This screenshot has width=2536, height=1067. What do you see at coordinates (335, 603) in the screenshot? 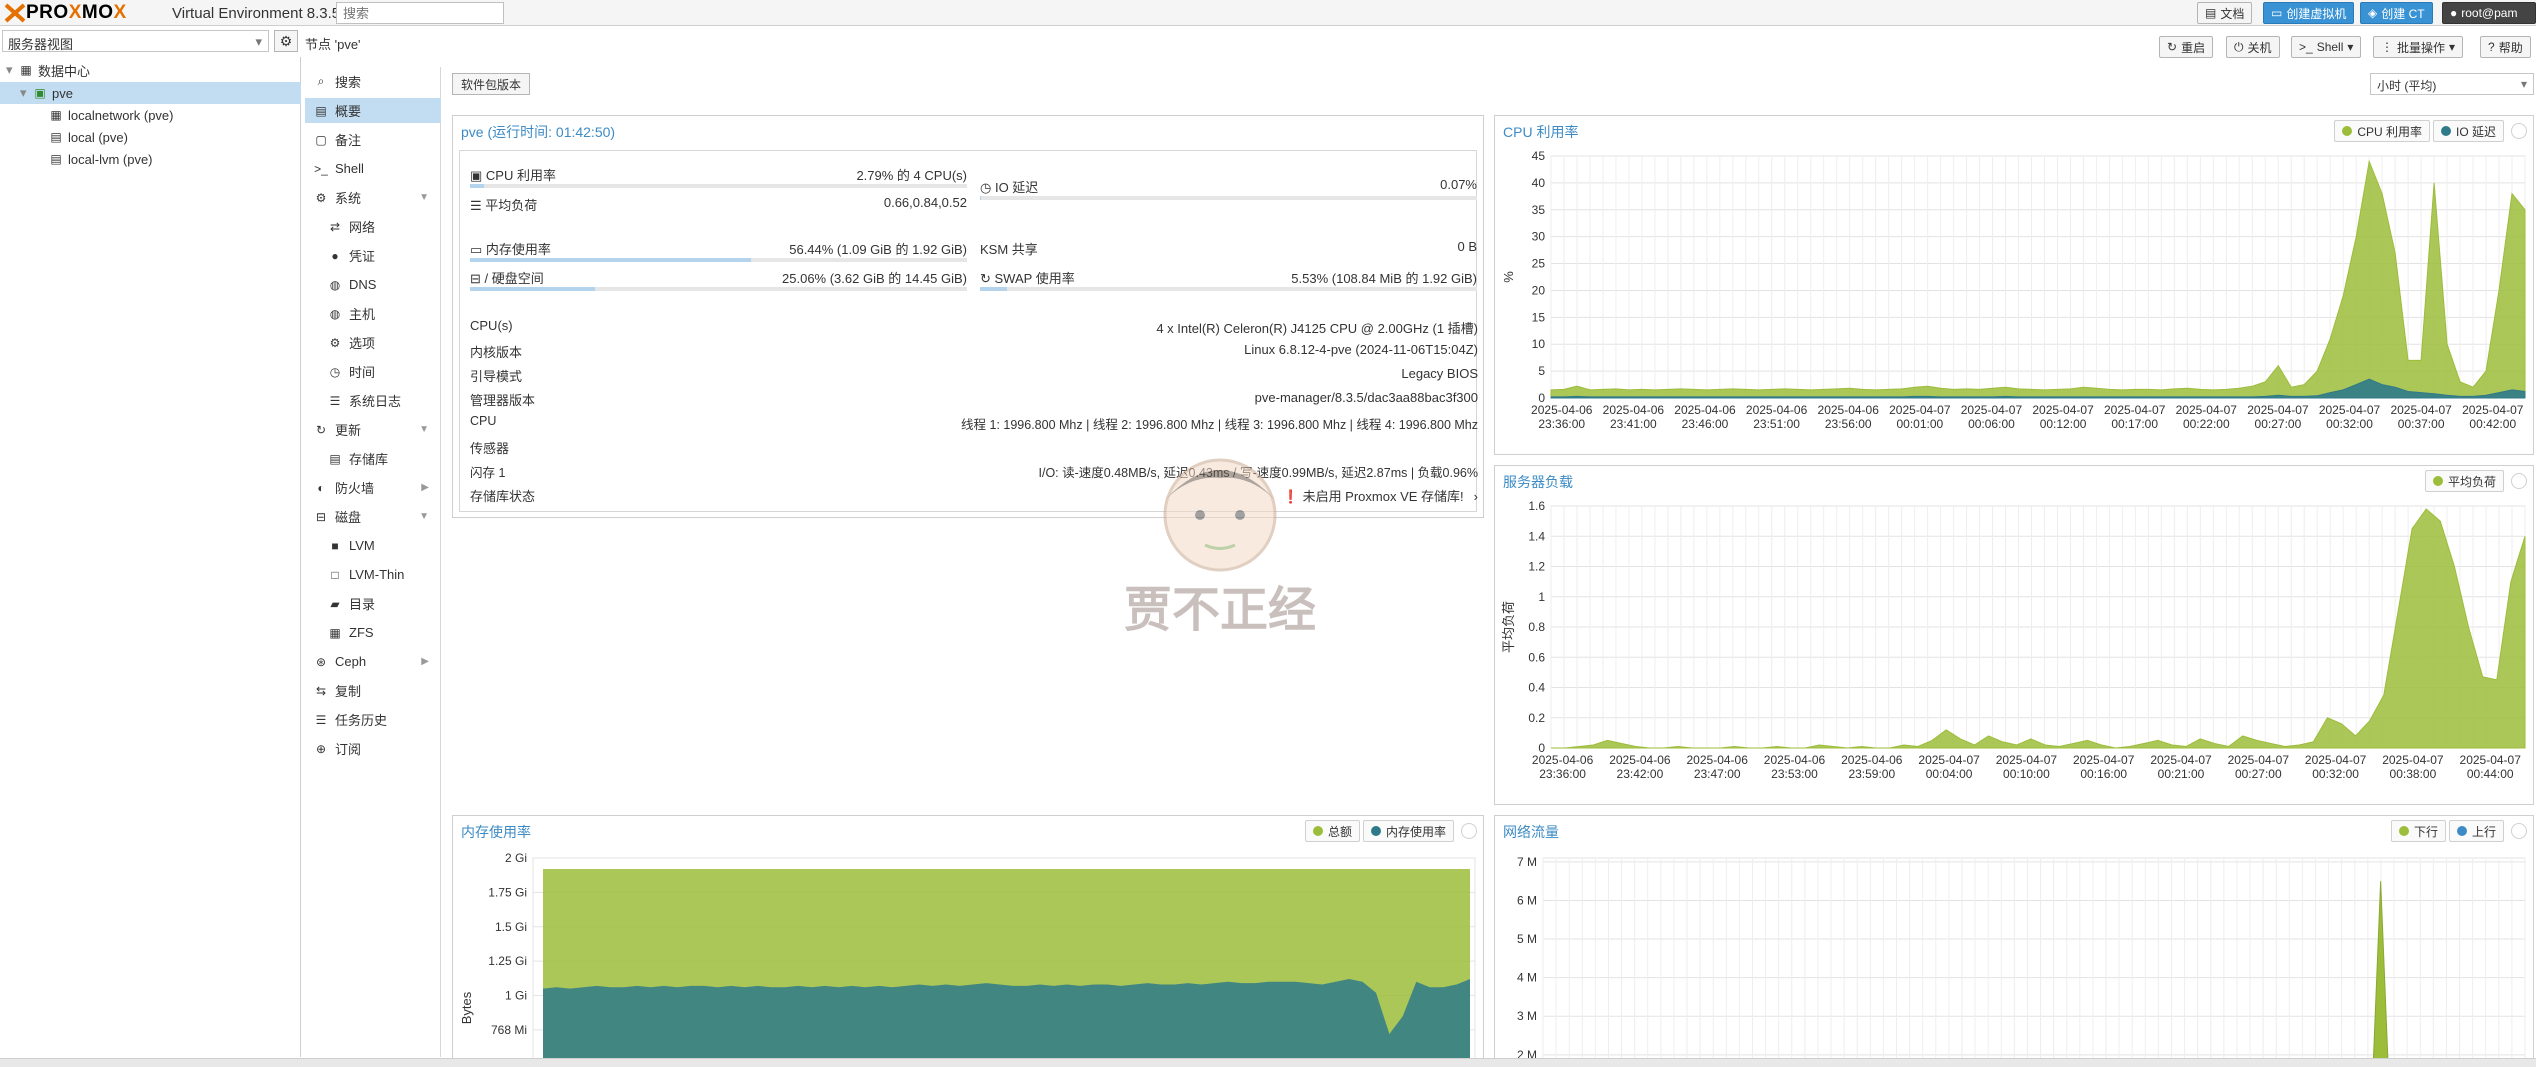
I see `folder-icon: ▰` at bounding box center [335, 603].